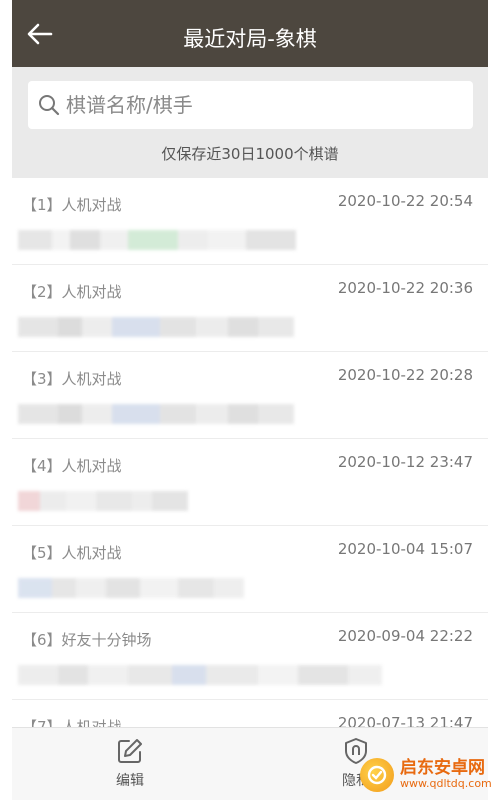 The image size is (500, 800). I want to click on record-time: 2020-10-04 15:07, so click(405, 549).